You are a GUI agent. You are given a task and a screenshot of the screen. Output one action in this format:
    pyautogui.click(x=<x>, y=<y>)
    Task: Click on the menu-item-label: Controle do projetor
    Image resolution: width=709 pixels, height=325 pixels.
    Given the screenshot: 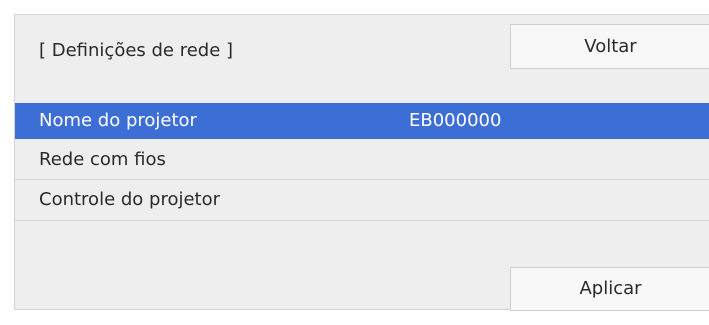 What is the action you would take?
    pyautogui.click(x=130, y=199)
    